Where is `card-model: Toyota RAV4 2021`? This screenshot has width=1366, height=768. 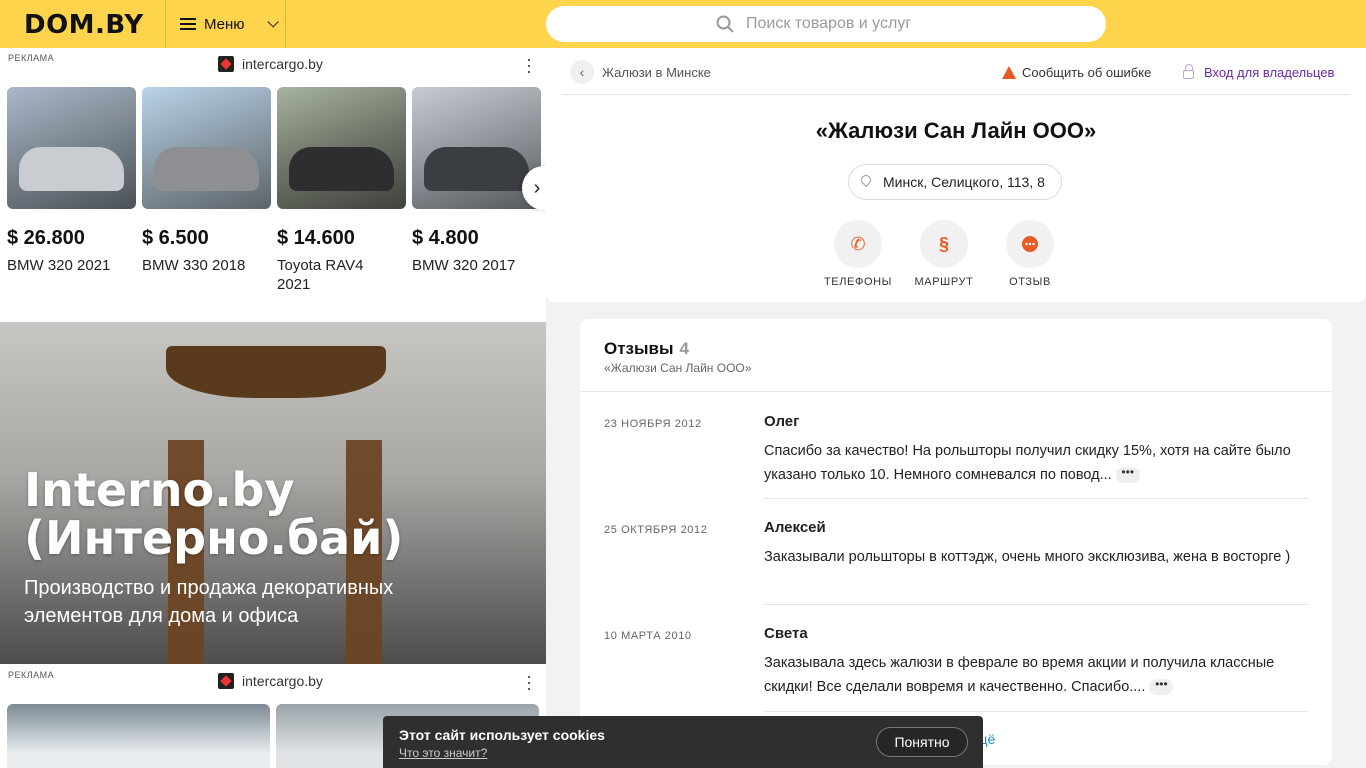
card-model: Toyota RAV4 2021 is located at coordinates (320, 275).